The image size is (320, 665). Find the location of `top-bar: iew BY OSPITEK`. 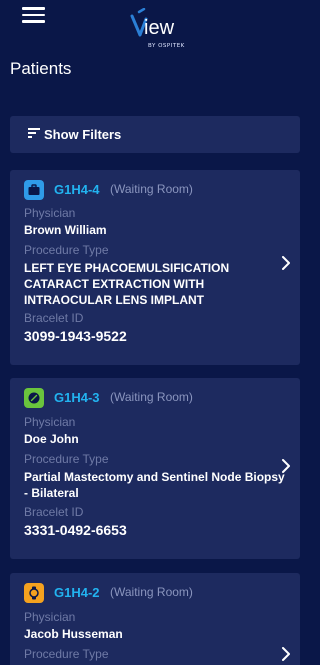

top-bar: iew BY OSPITEK is located at coordinates (154, 25).